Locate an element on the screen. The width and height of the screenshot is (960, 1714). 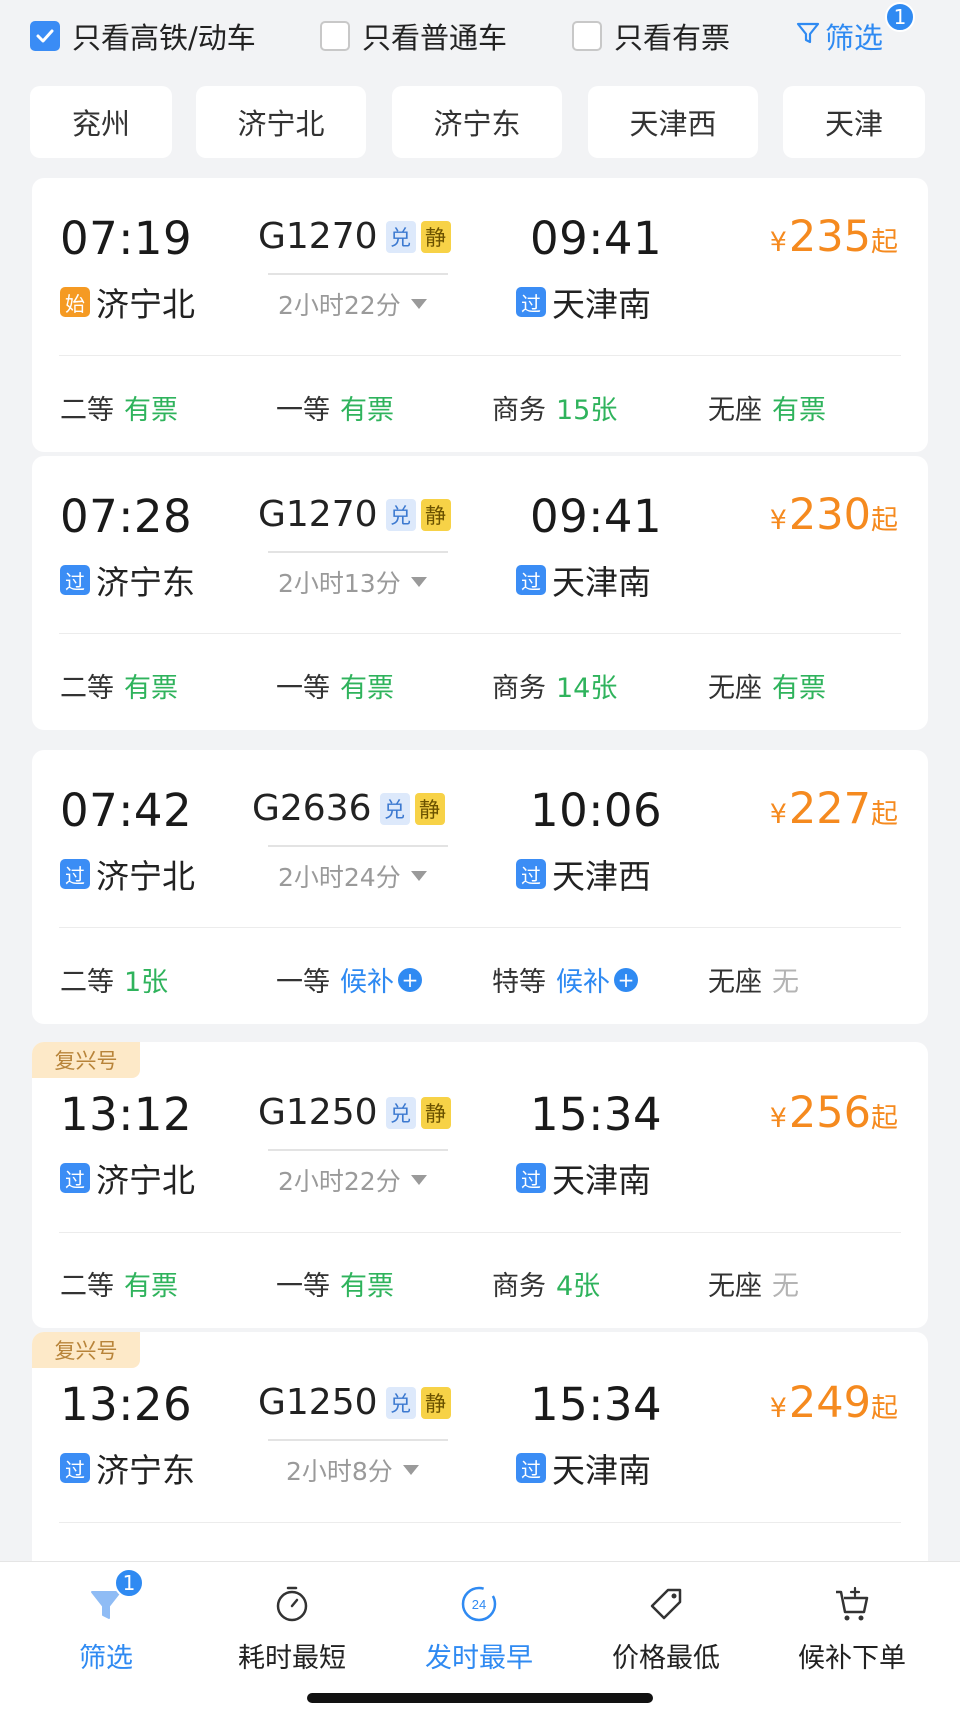
start-station-marker: 始 is located at coordinates (75, 302).